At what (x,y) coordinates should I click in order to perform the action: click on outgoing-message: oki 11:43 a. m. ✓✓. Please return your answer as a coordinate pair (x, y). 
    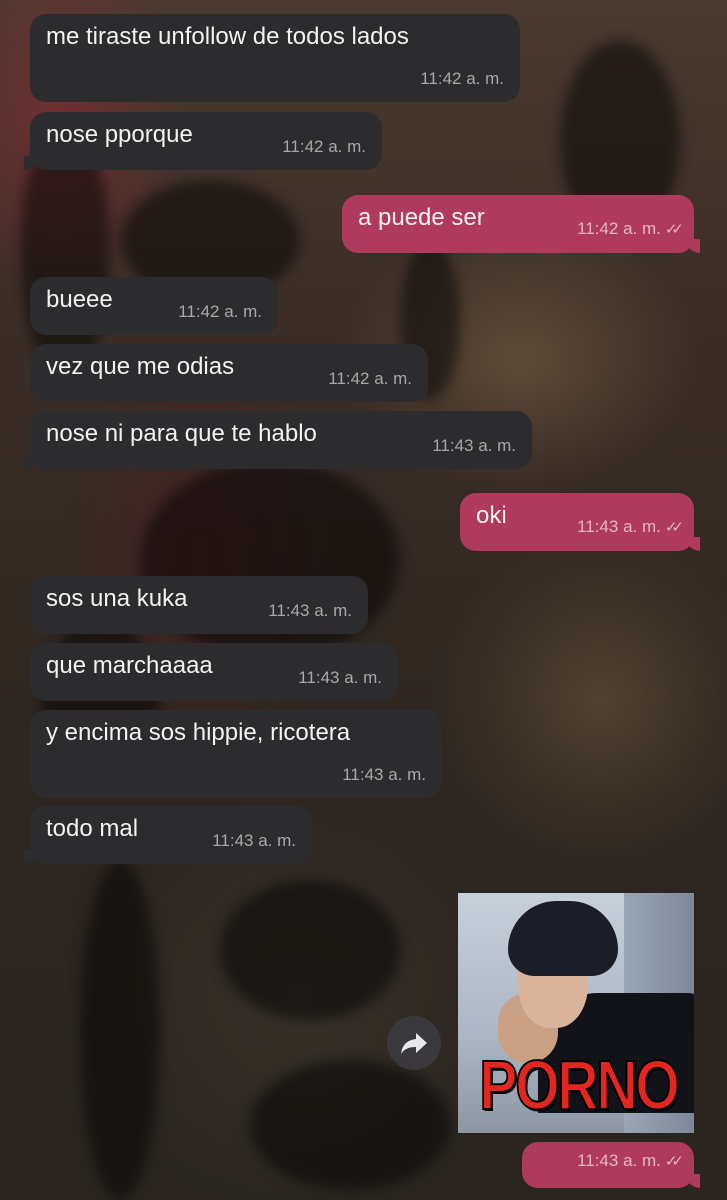
    Looking at the image, I should click on (580, 522).